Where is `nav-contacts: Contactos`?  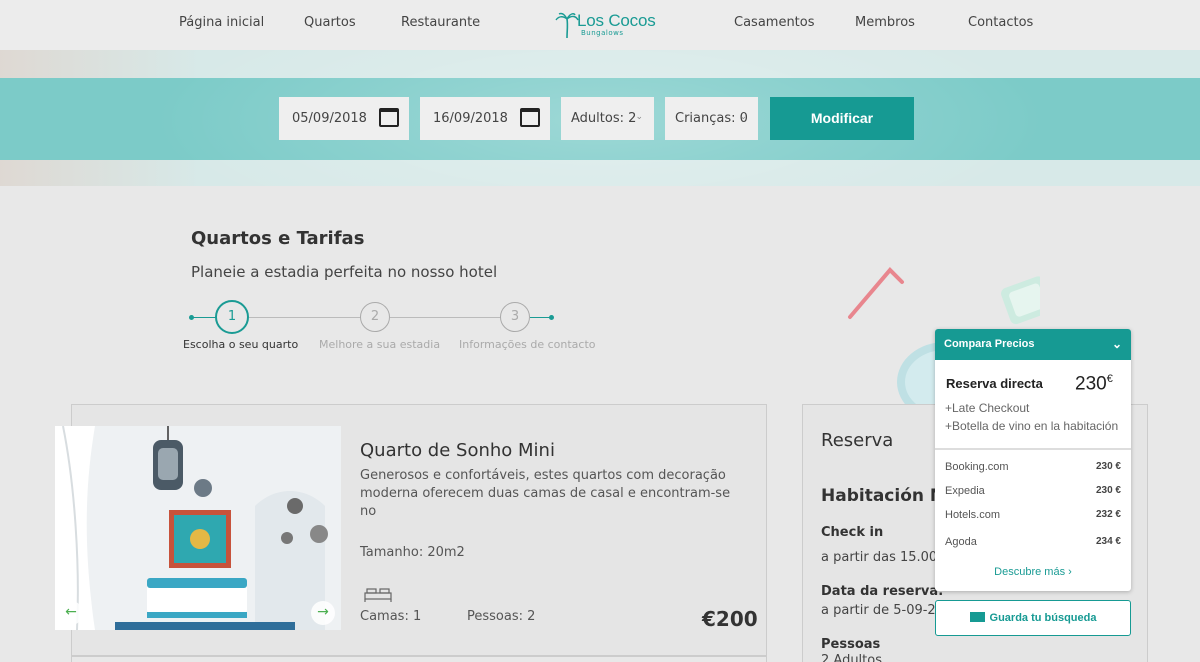 nav-contacts: Contactos is located at coordinates (1000, 22).